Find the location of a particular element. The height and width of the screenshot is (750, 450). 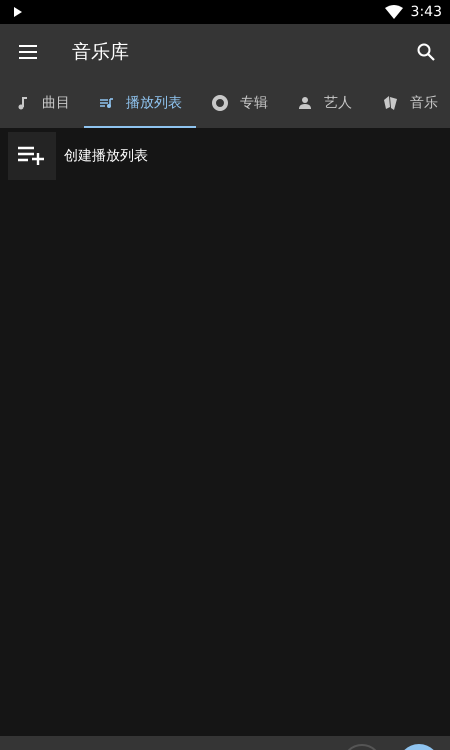

menu-icon is located at coordinates (28, 52).